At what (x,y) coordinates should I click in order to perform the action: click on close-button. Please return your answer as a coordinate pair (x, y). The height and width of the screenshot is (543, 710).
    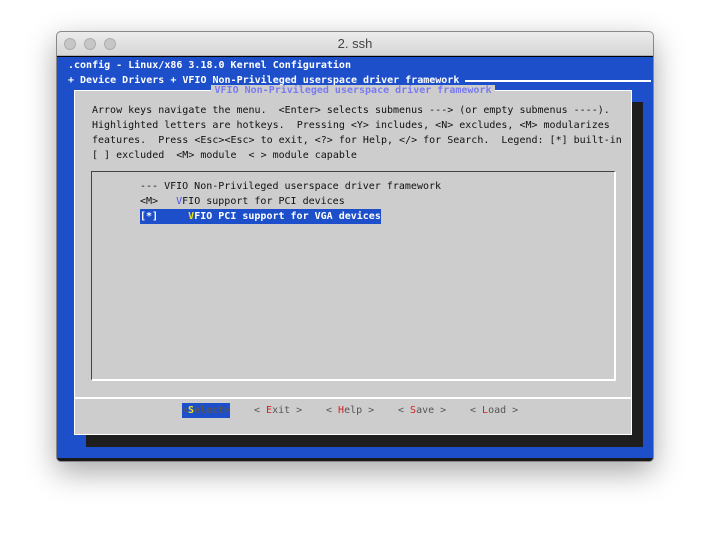
    Looking at the image, I should click on (70, 44).